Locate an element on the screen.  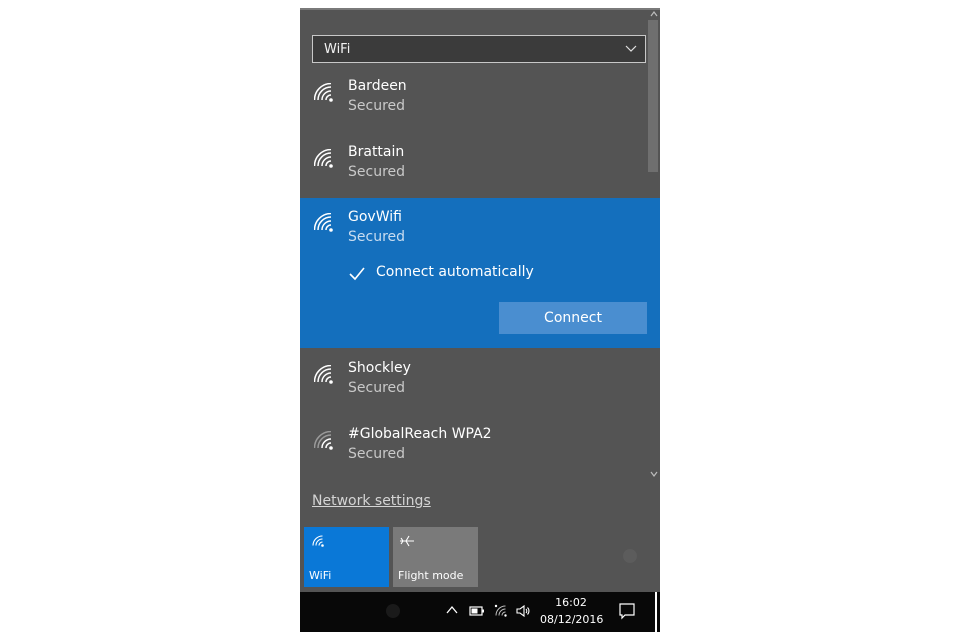
network-item: #GlobalReach WPA2 Secured is located at coordinates (474, 451).